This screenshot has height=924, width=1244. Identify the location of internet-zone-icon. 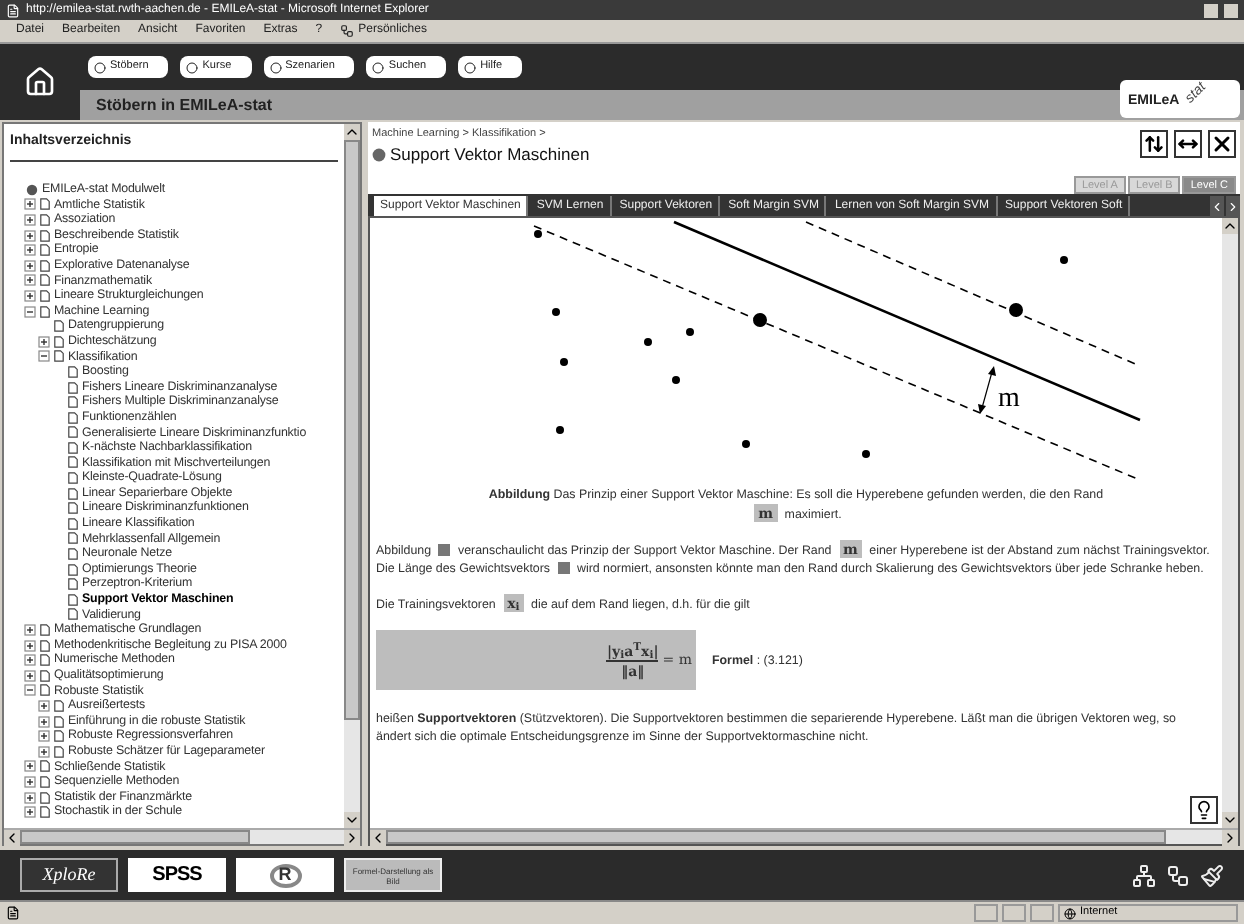
(1070, 913).